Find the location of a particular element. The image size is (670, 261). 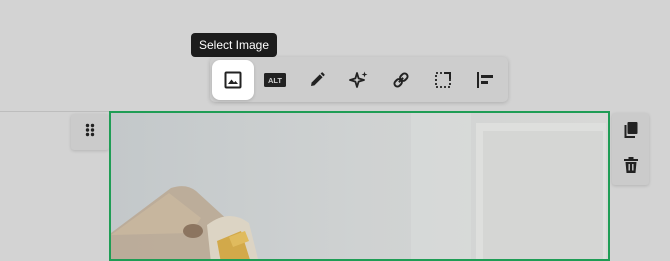

svg-text: ALT is located at coordinates (275, 80).